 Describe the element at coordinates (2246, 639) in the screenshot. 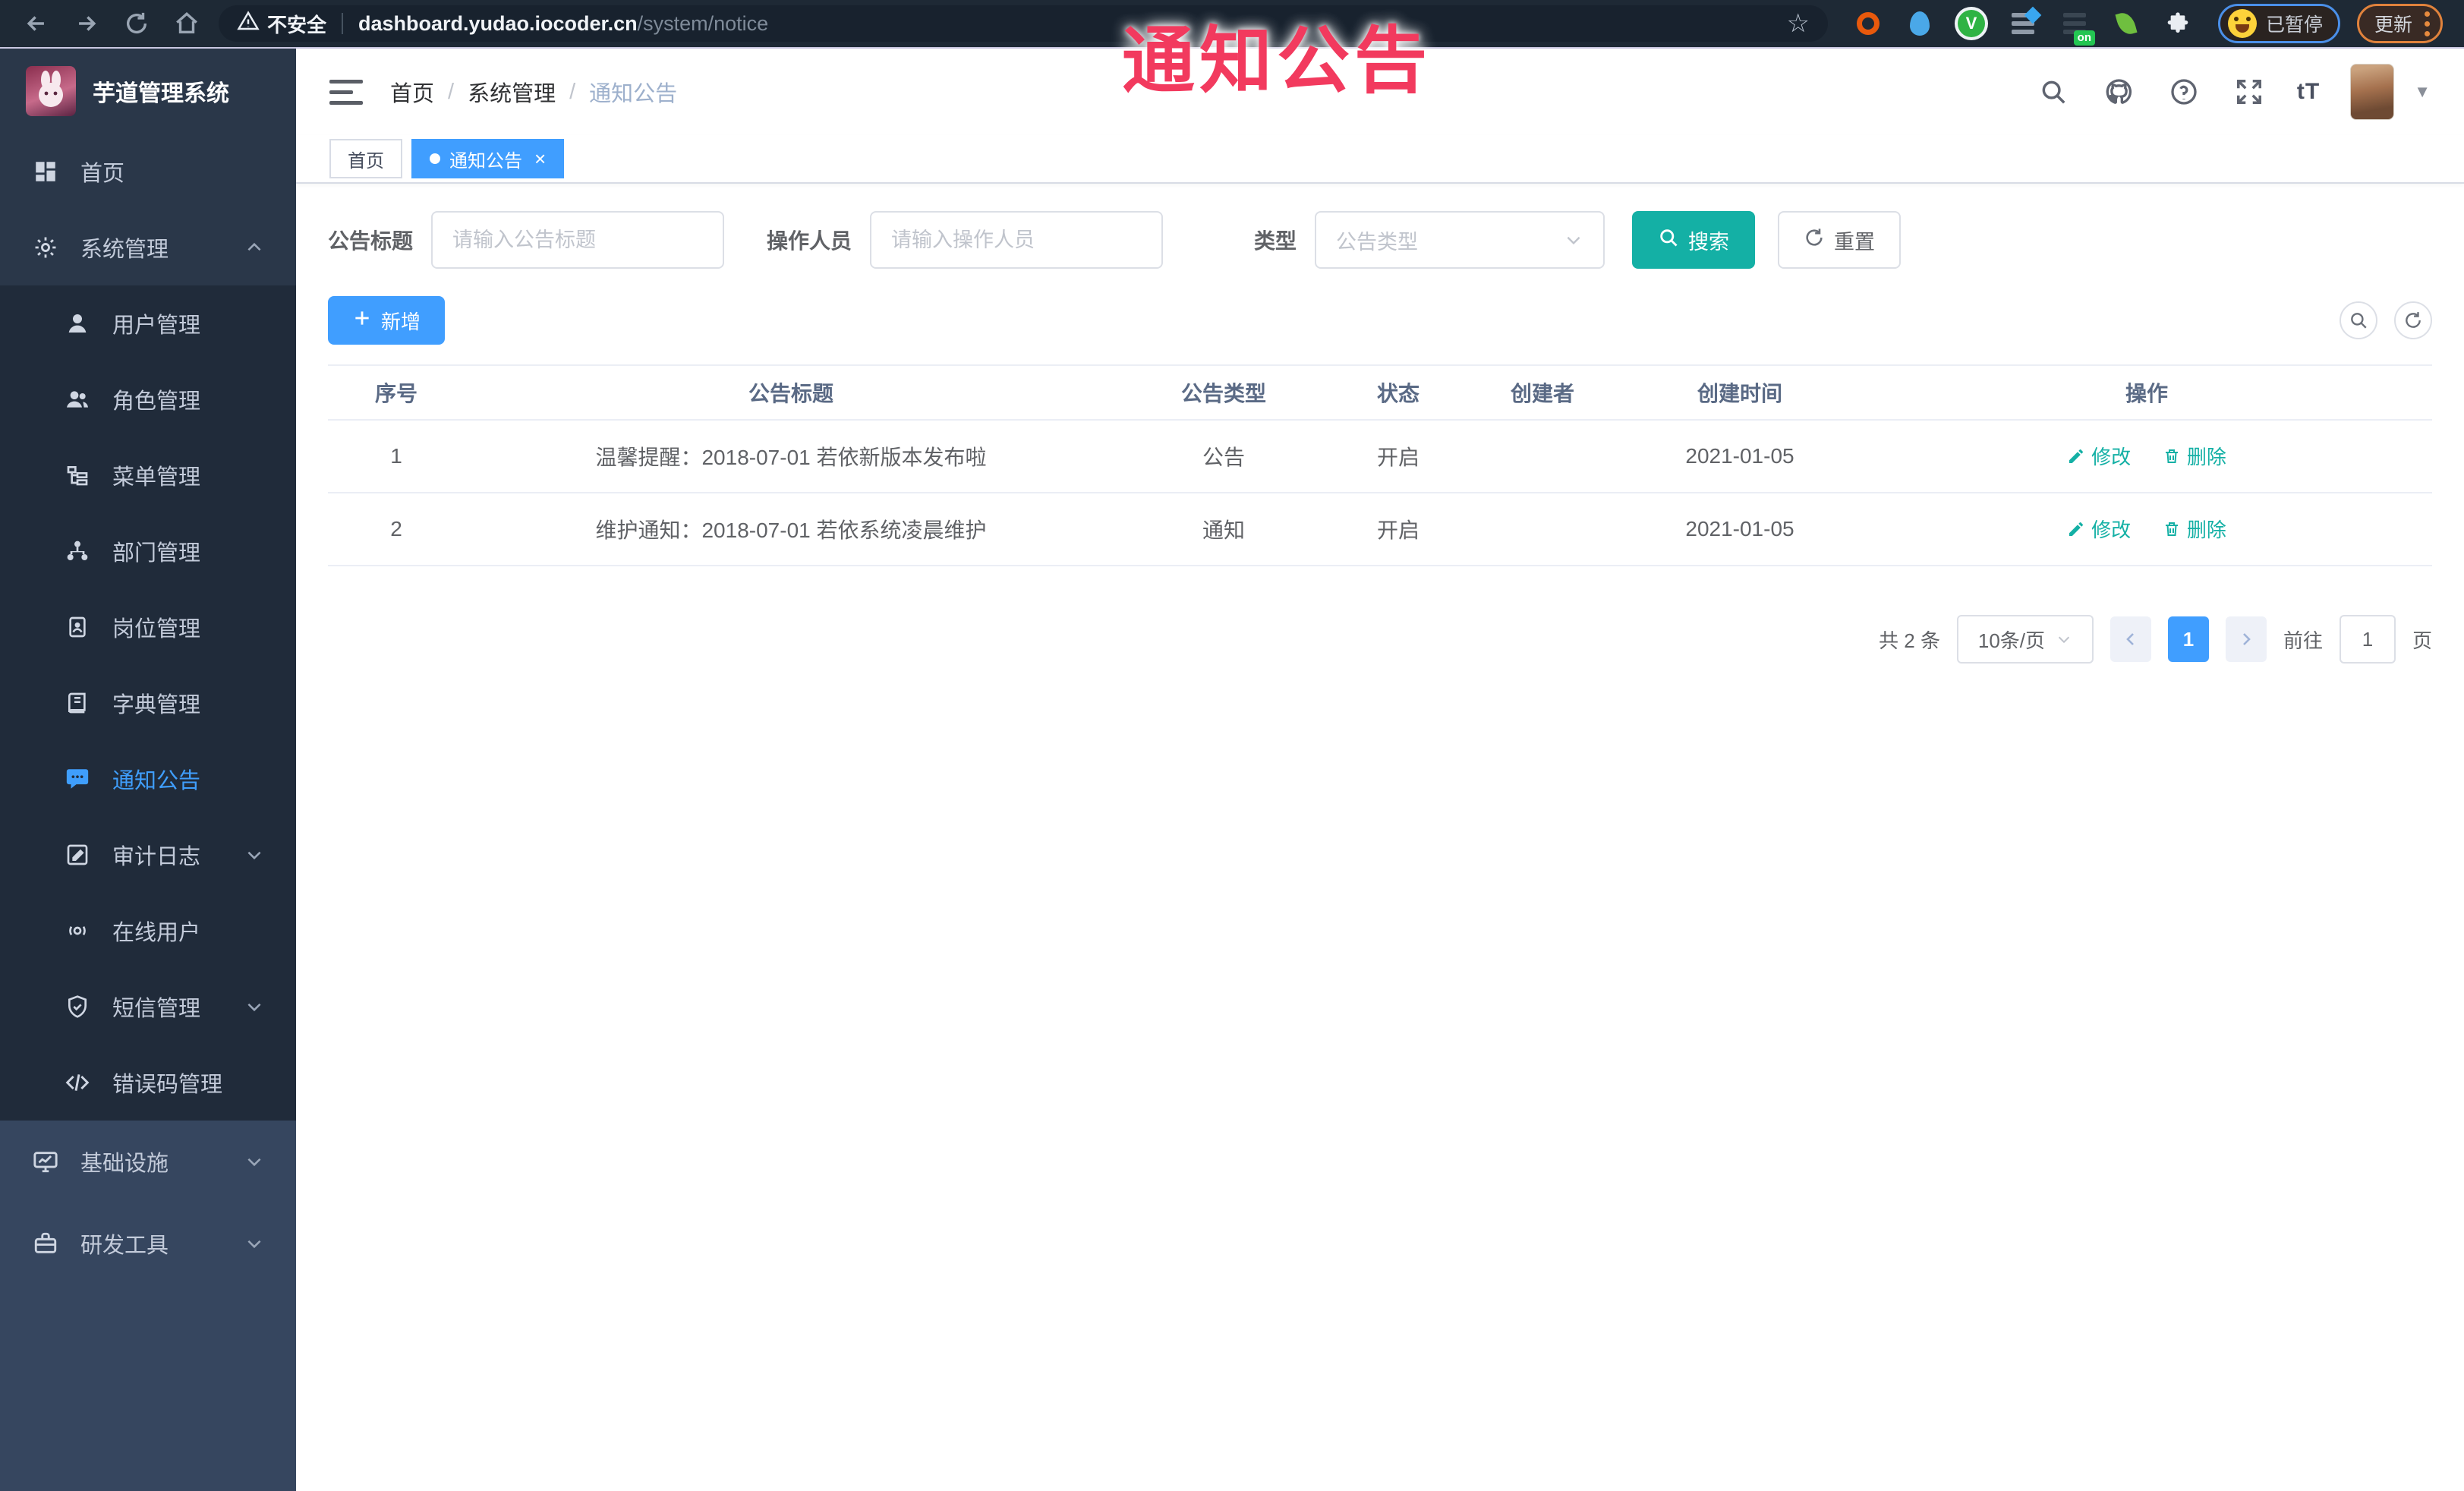

I see `next-page-button` at that location.